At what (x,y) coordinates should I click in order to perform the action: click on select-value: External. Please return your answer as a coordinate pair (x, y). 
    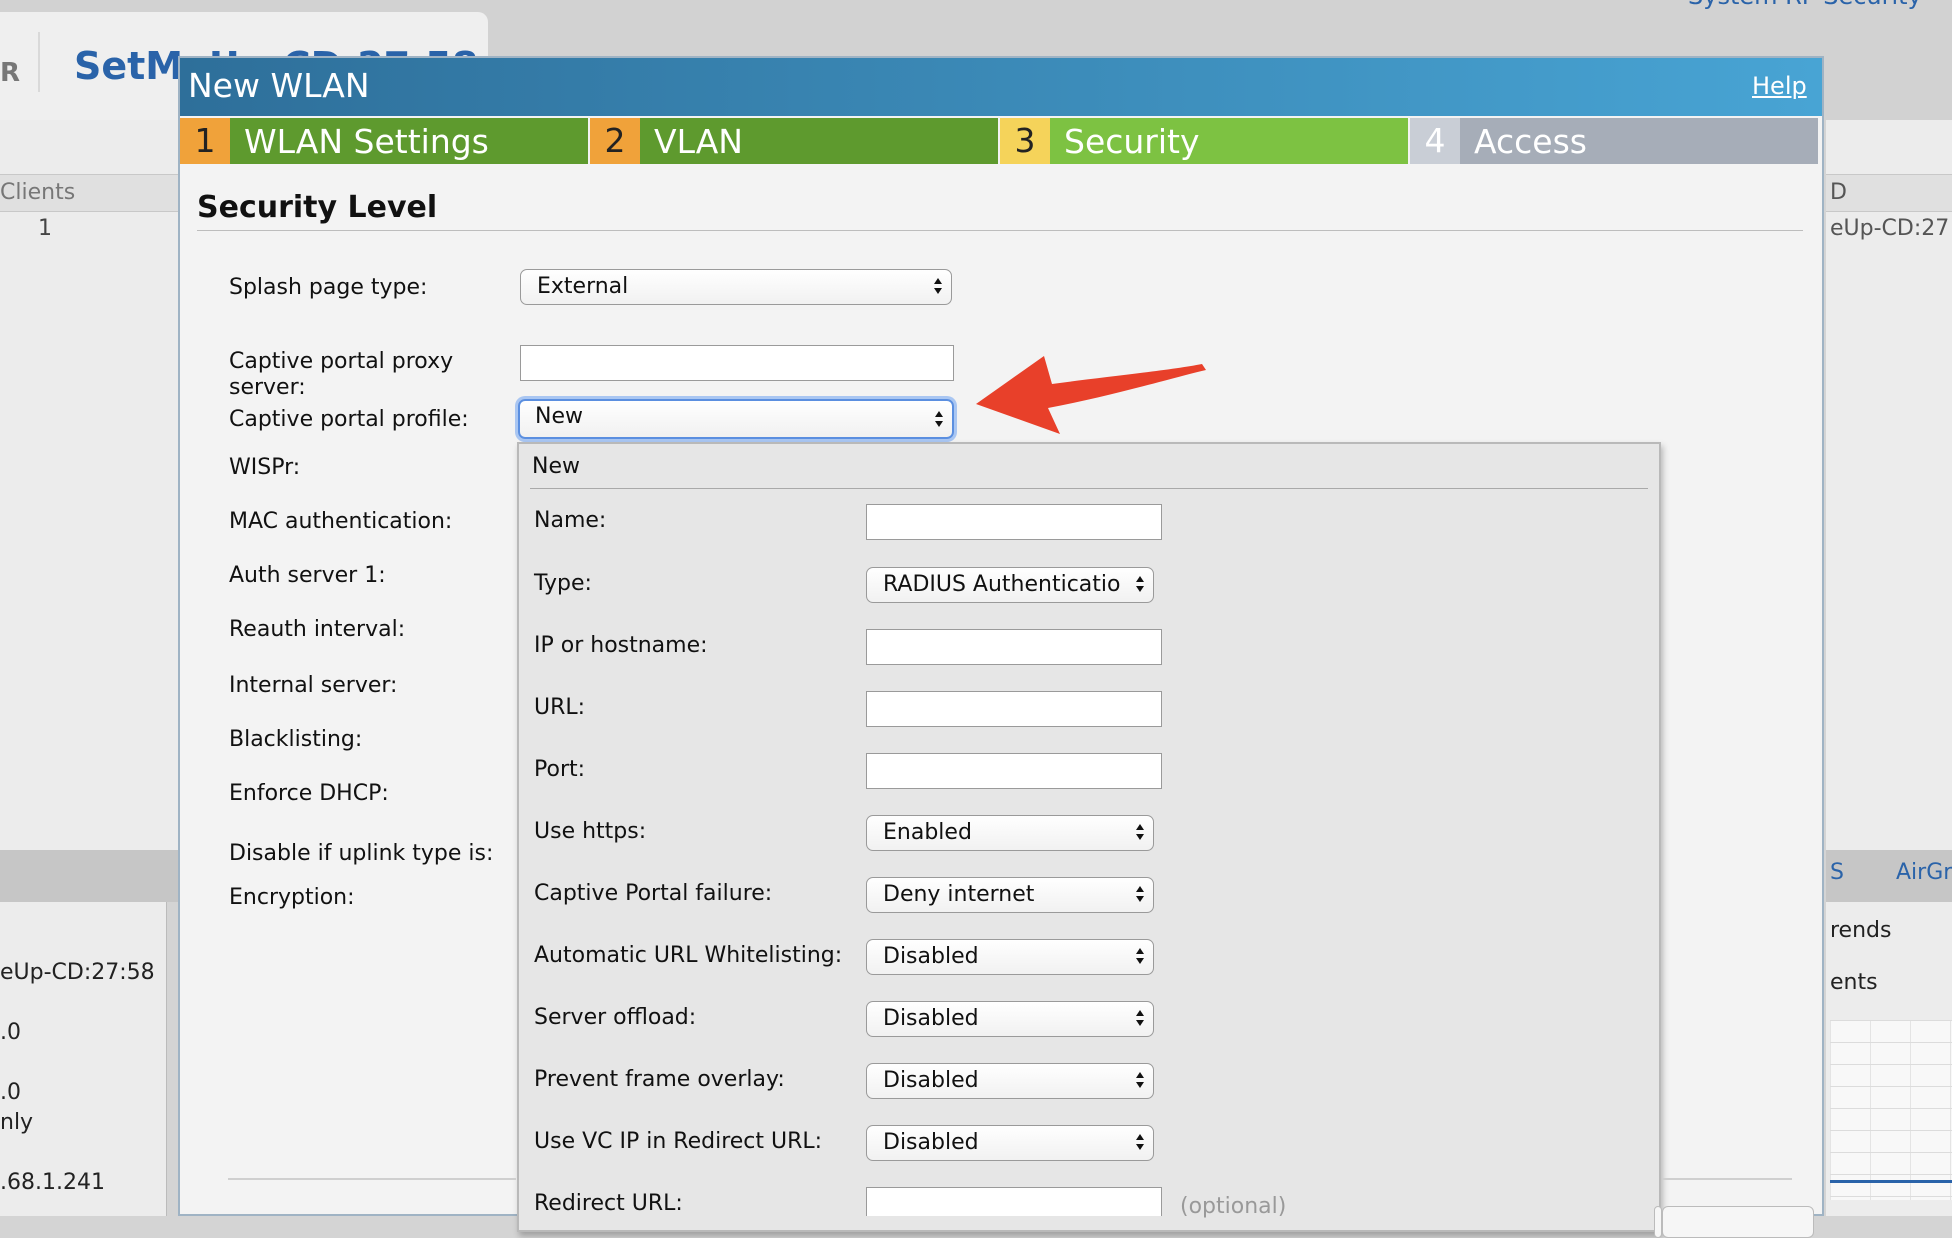
    Looking at the image, I should click on (583, 286).